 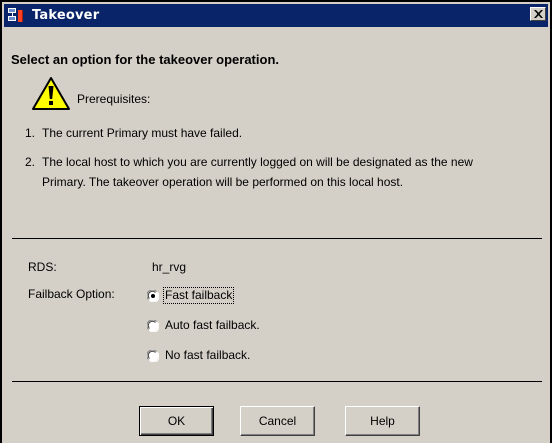 What do you see at coordinates (153, 296) in the screenshot?
I see `radio-selected-icon` at bounding box center [153, 296].